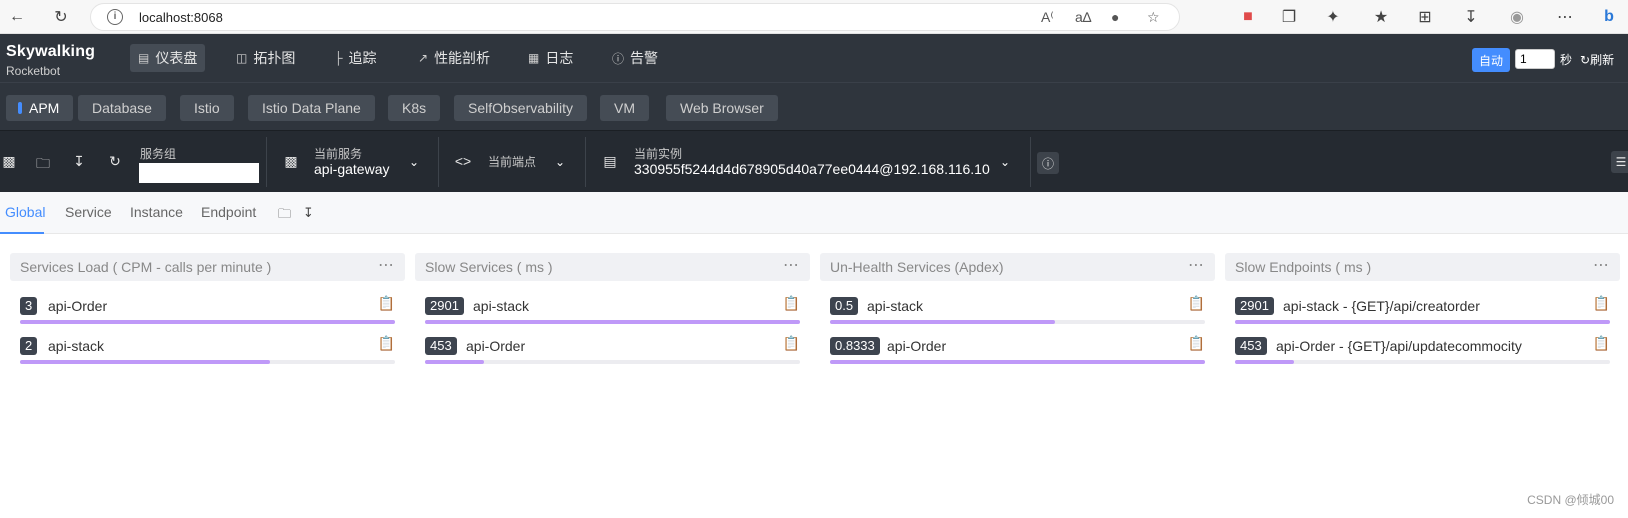 The image size is (1628, 518). What do you see at coordinates (1425, 17) in the screenshot?
I see `tab-actions-icon: ⊞` at bounding box center [1425, 17].